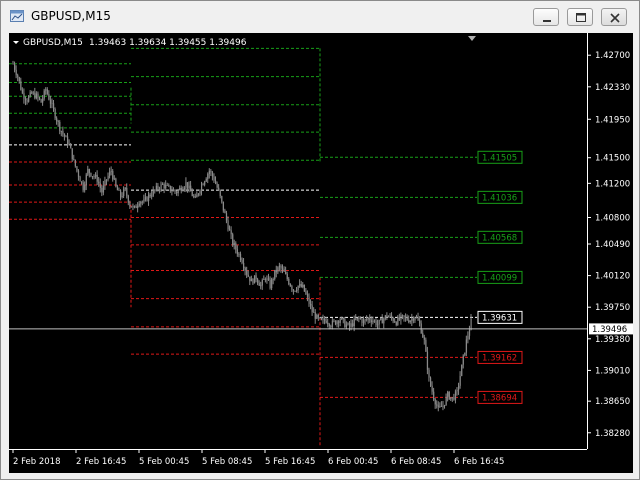 This screenshot has height=480, width=640. Describe the element at coordinates (499, 278) in the screenshot. I see `level-label-text: 1.40099` at that location.